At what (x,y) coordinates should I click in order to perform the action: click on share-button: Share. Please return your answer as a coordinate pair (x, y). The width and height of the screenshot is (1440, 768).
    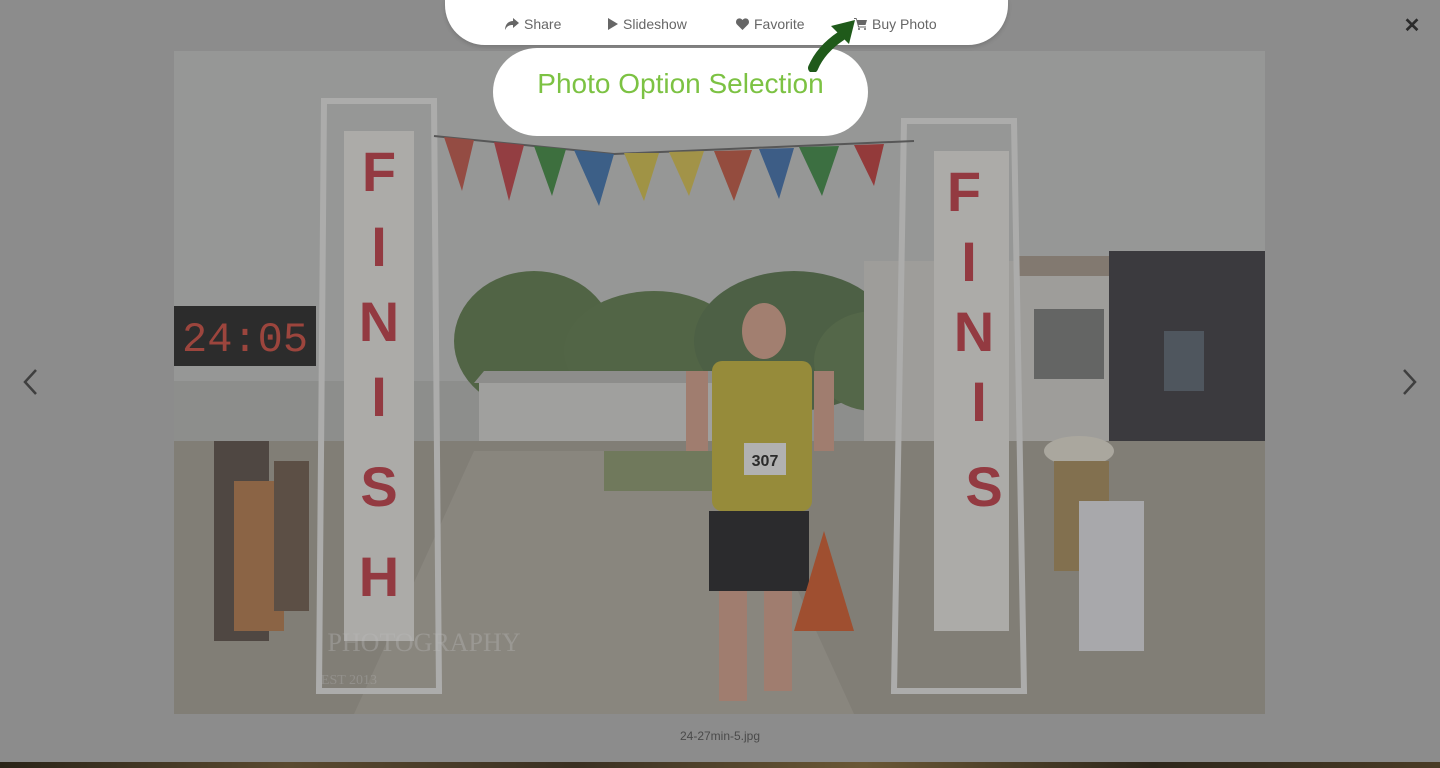
    Looking at the image, I should click on (533, 24).